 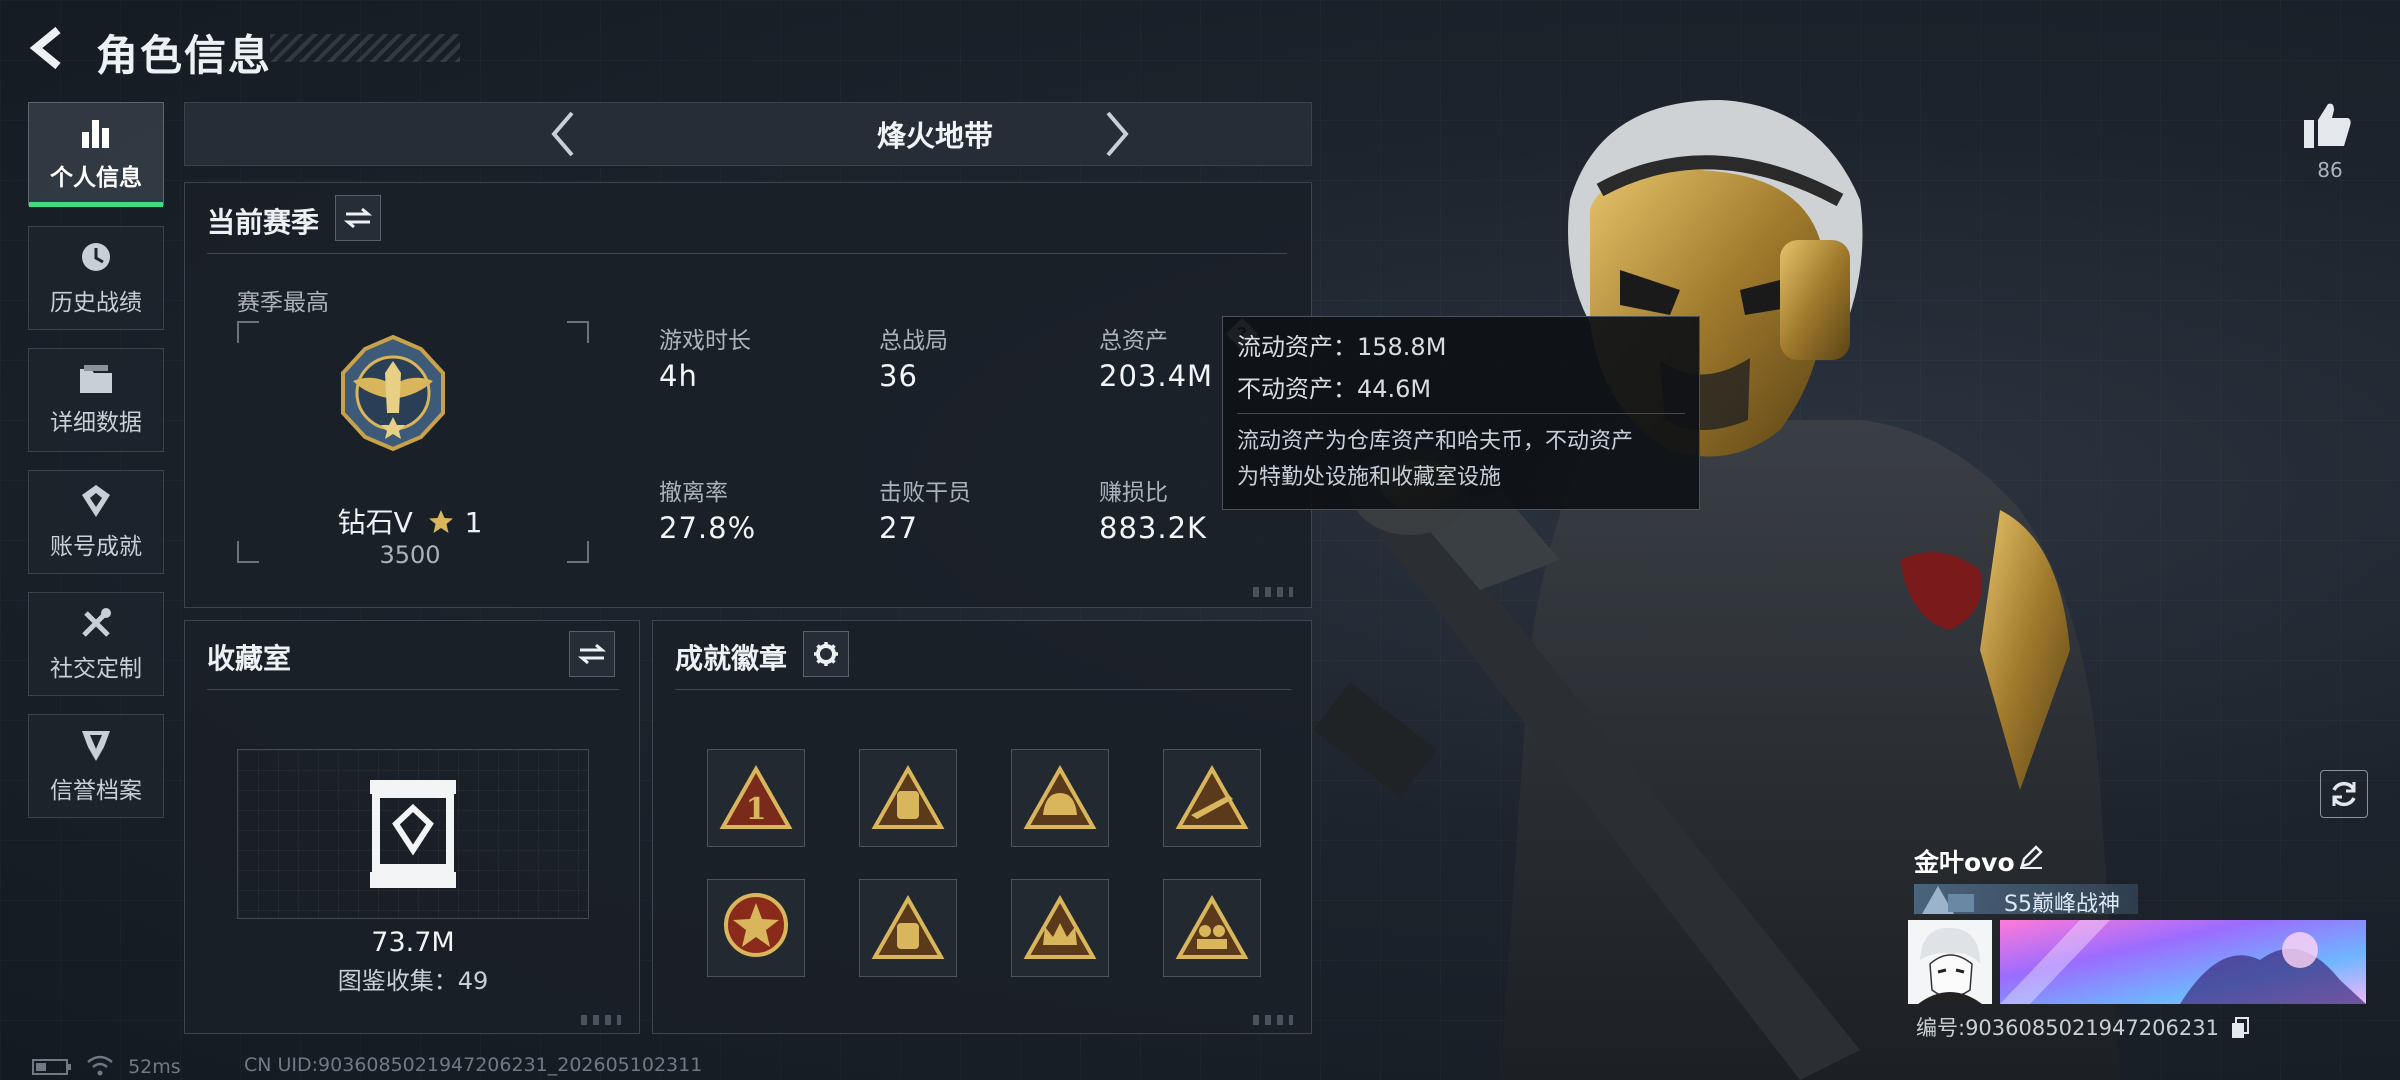 I want to click on badge-squad-icon, so click(x=1212, y=927).